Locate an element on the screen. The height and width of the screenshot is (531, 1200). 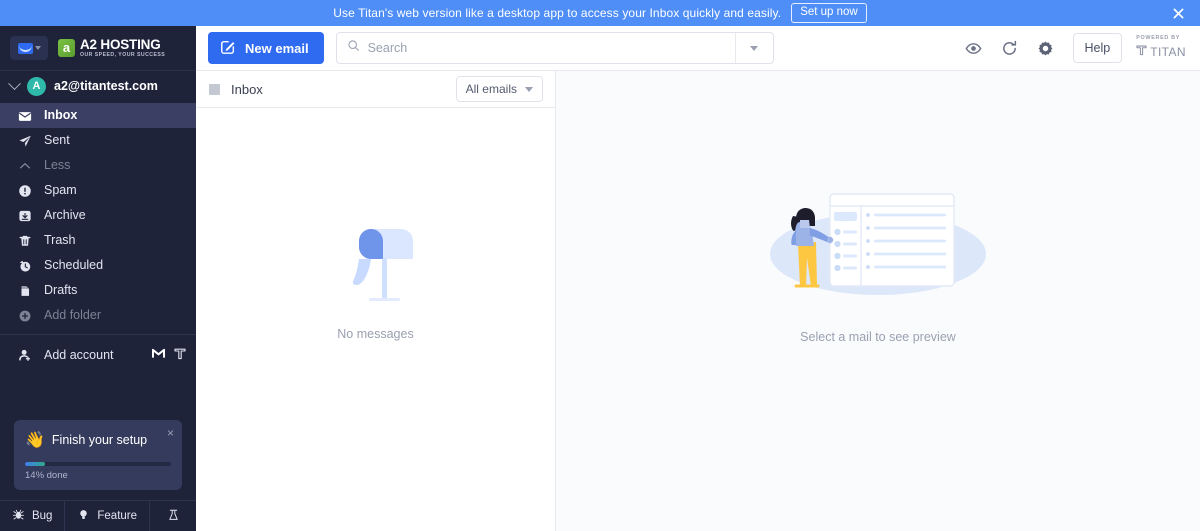
finish-setup-title: Finish your setup is located at coordinates (99, 440).